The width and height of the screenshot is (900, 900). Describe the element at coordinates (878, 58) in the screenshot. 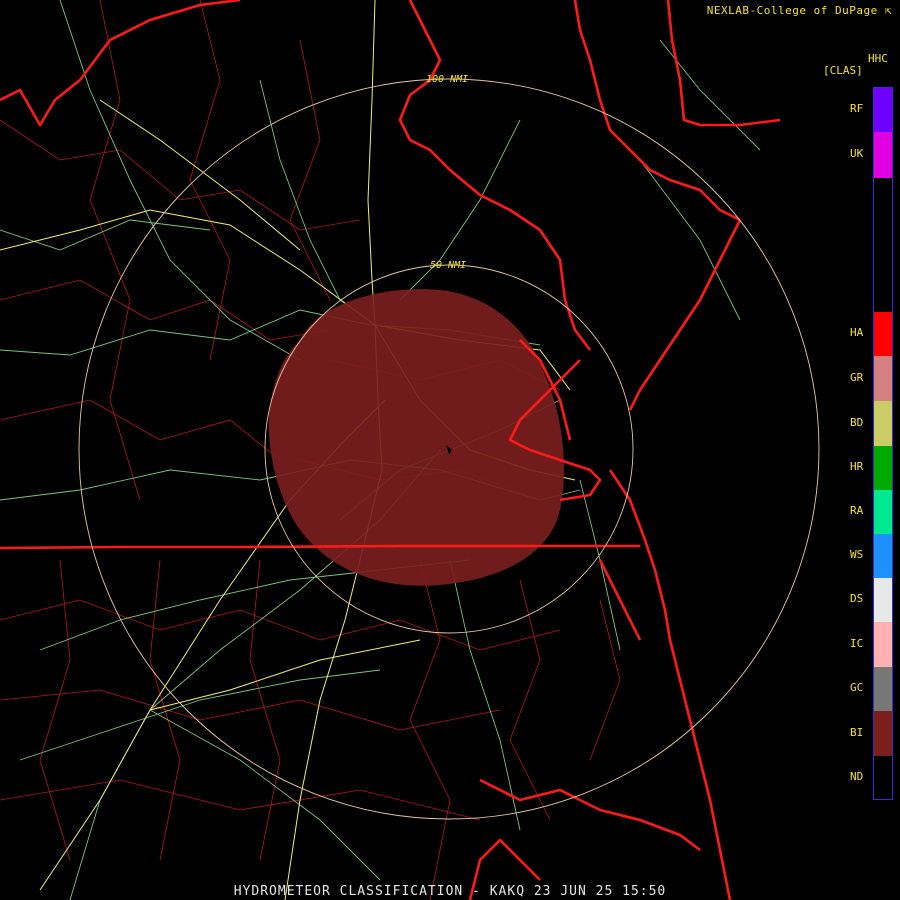

I see `product-code: HHC` at that location.